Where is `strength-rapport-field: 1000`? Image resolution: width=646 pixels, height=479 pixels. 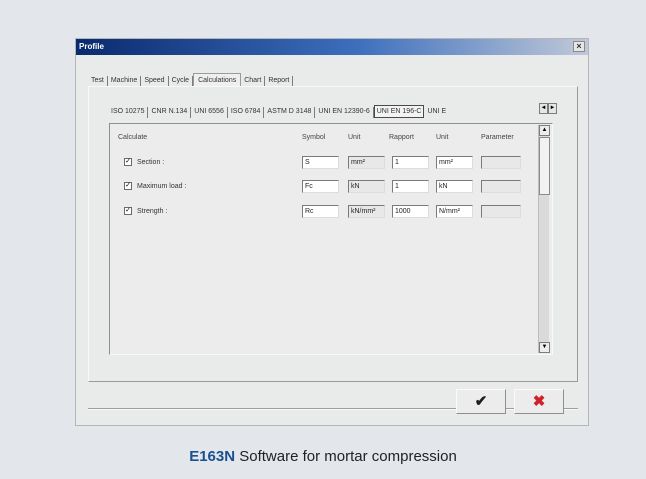 strength-rapport-field: 1000 is located at coordinates (410, 211).